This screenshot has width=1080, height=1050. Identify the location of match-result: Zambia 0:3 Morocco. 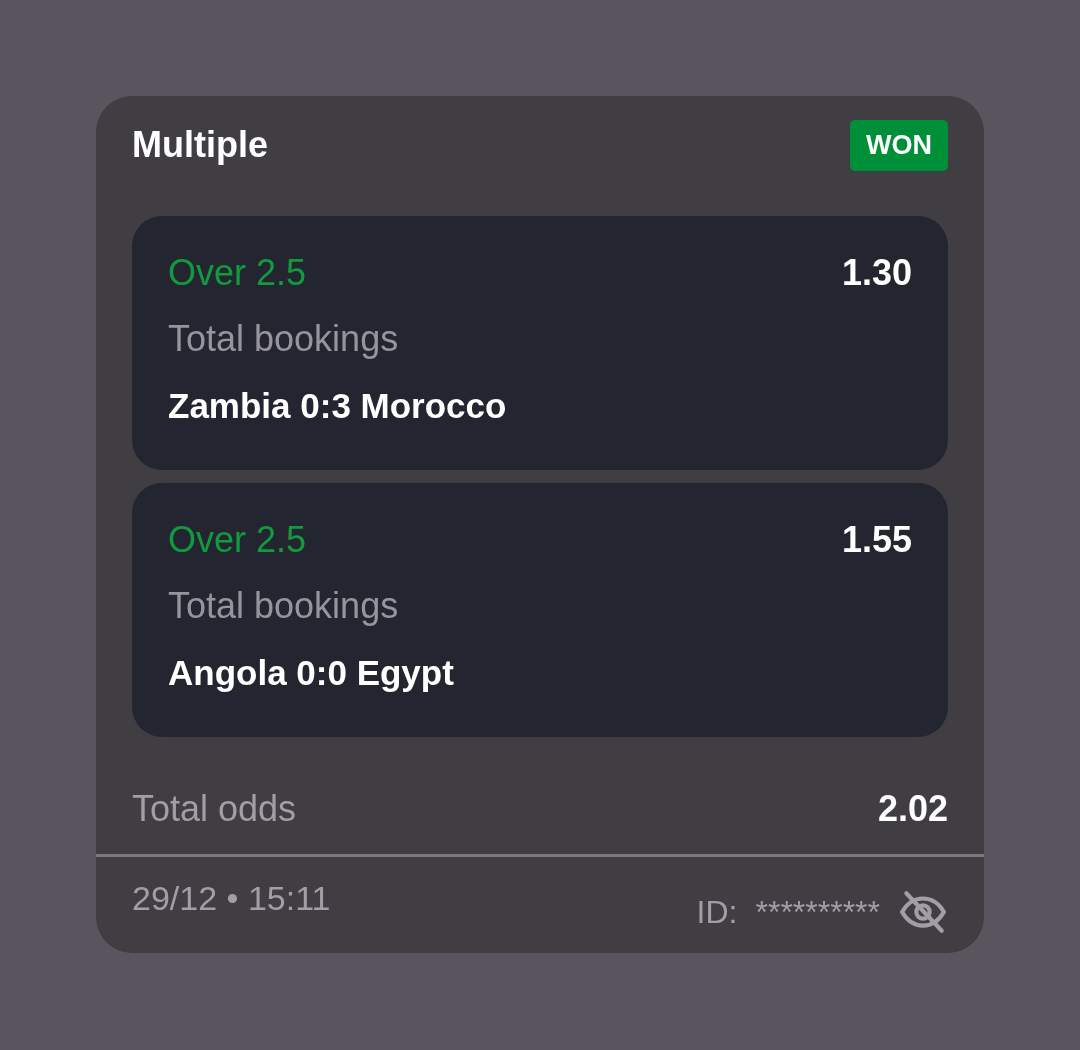
(338, 406).